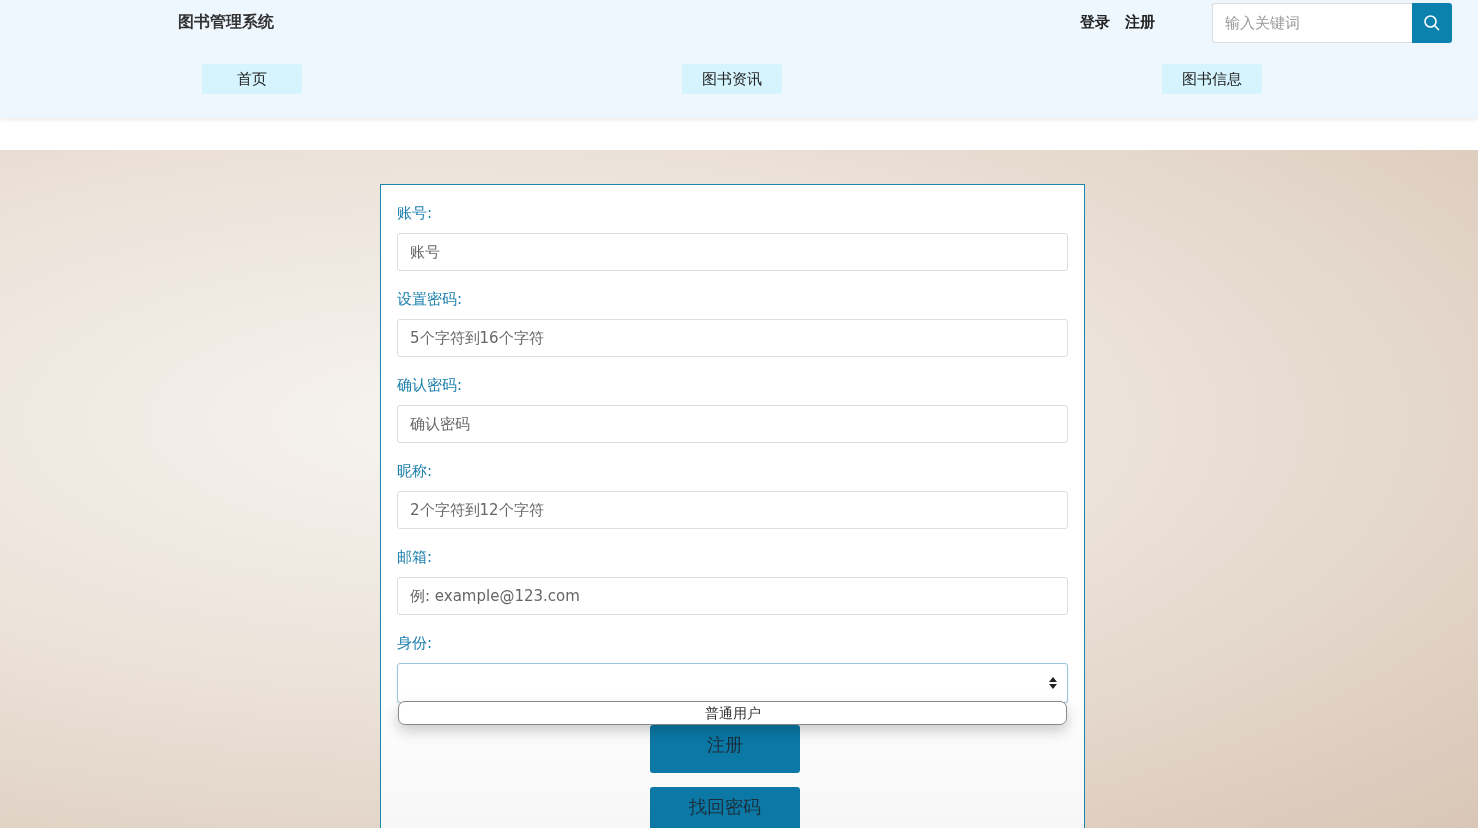  I want to click on nav-tab: 图书信息, so click(1212, 79).